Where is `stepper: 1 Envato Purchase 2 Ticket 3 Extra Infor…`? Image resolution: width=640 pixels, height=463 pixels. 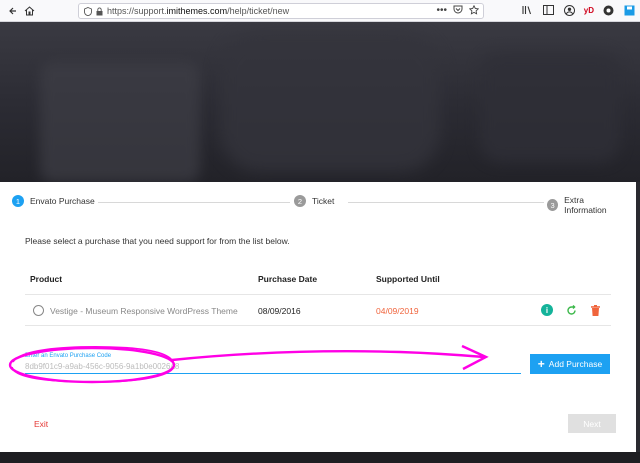 stepper: 1 Envato Purchase 2 Ticket 3 Extra Infor… is located at coordinates (318, 205).